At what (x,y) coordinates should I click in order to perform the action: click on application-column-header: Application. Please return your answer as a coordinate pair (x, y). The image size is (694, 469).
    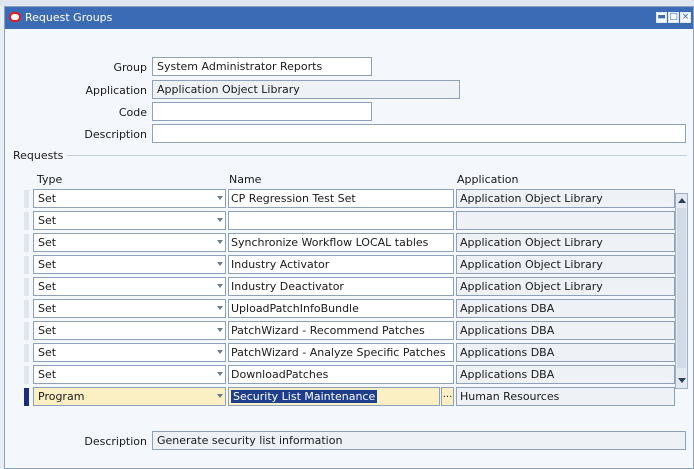
    Looking at the image, I should click on (488, 179).